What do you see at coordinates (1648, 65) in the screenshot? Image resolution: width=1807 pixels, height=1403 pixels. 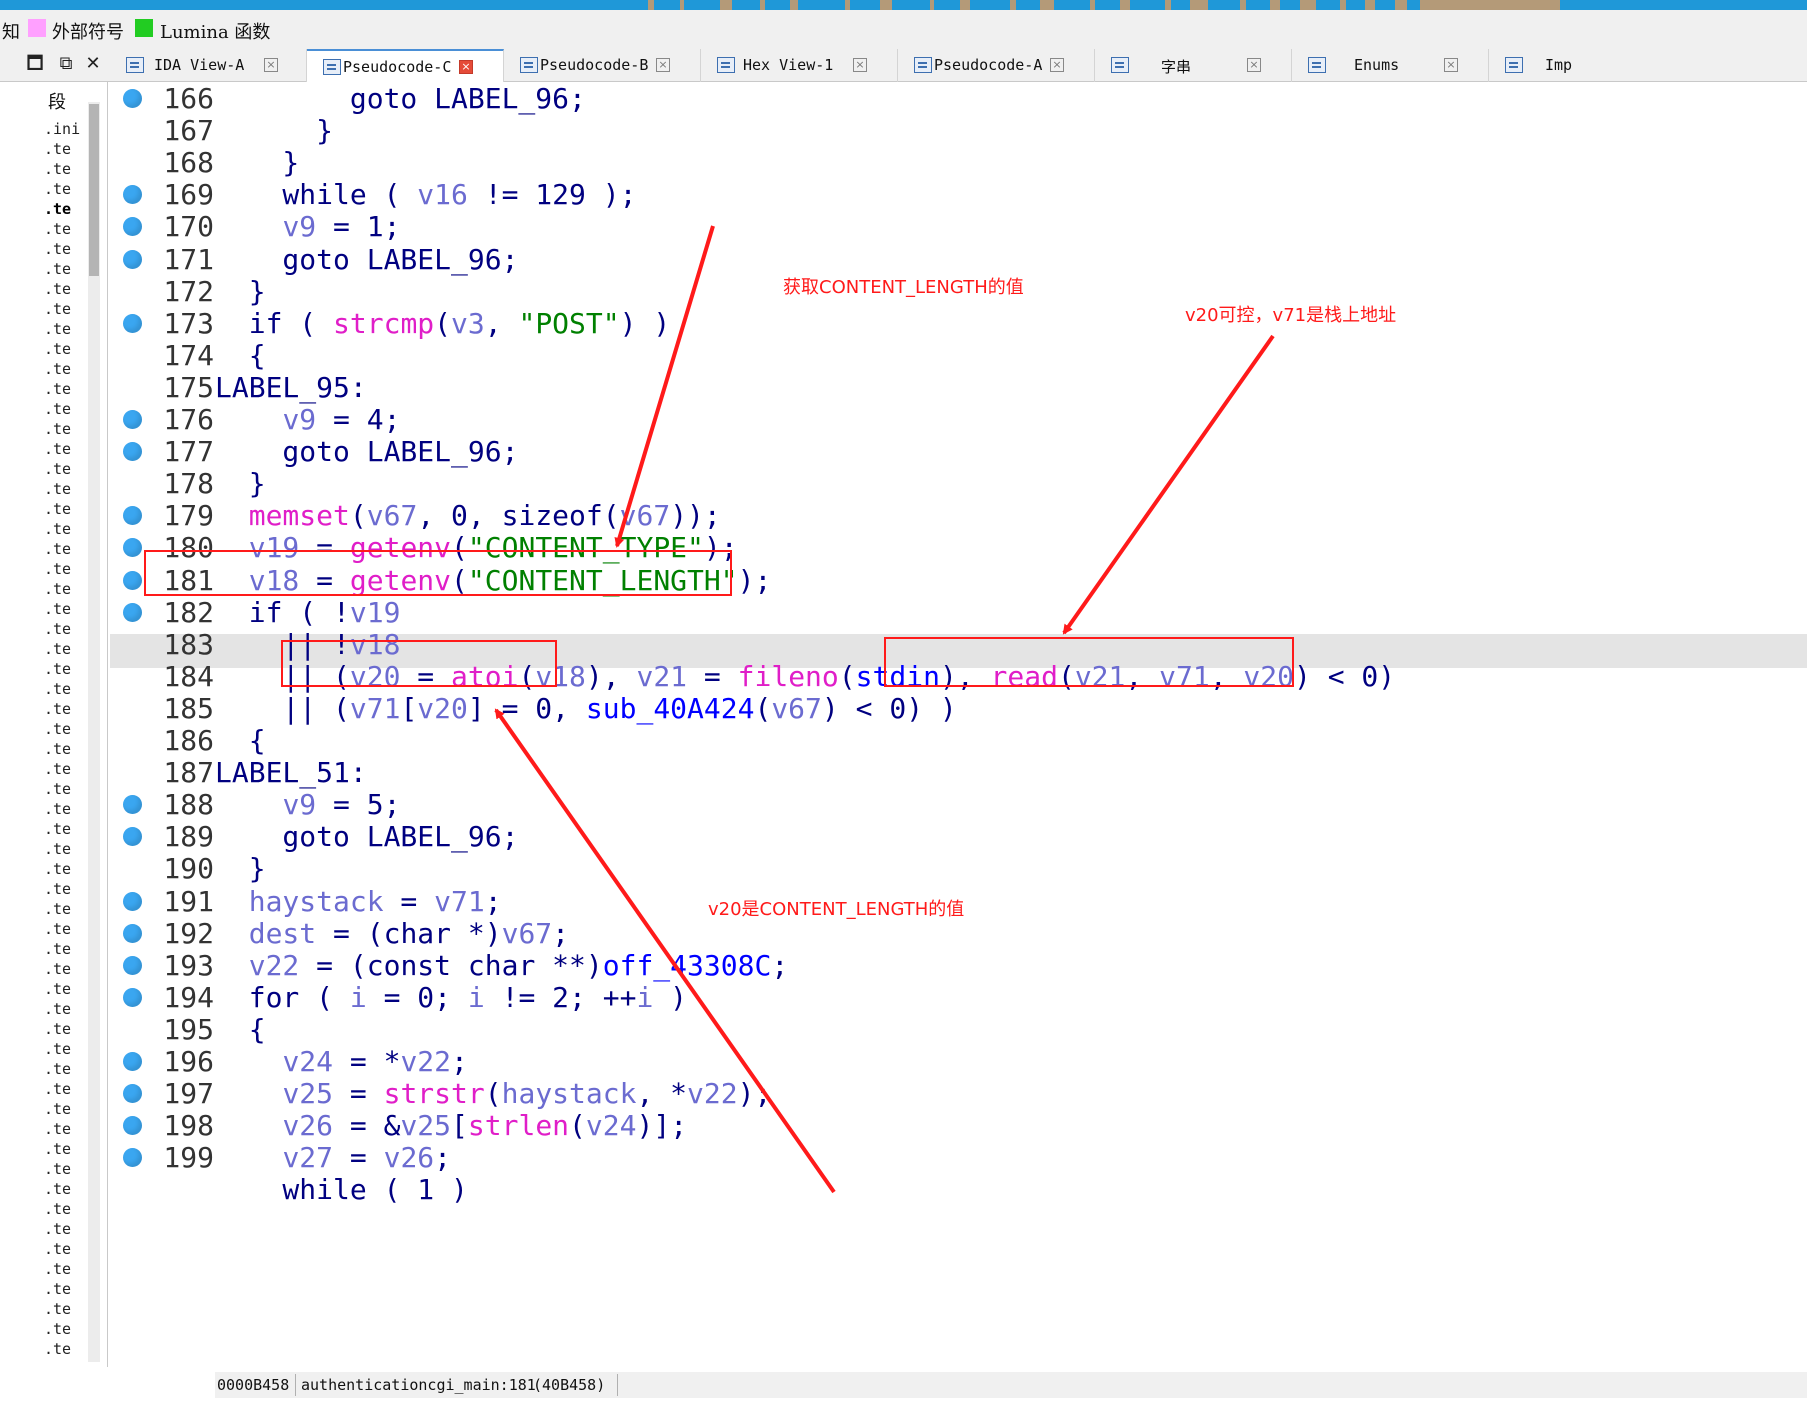 I see `tab-imp: Imp` at bounding box center [1648, 65].